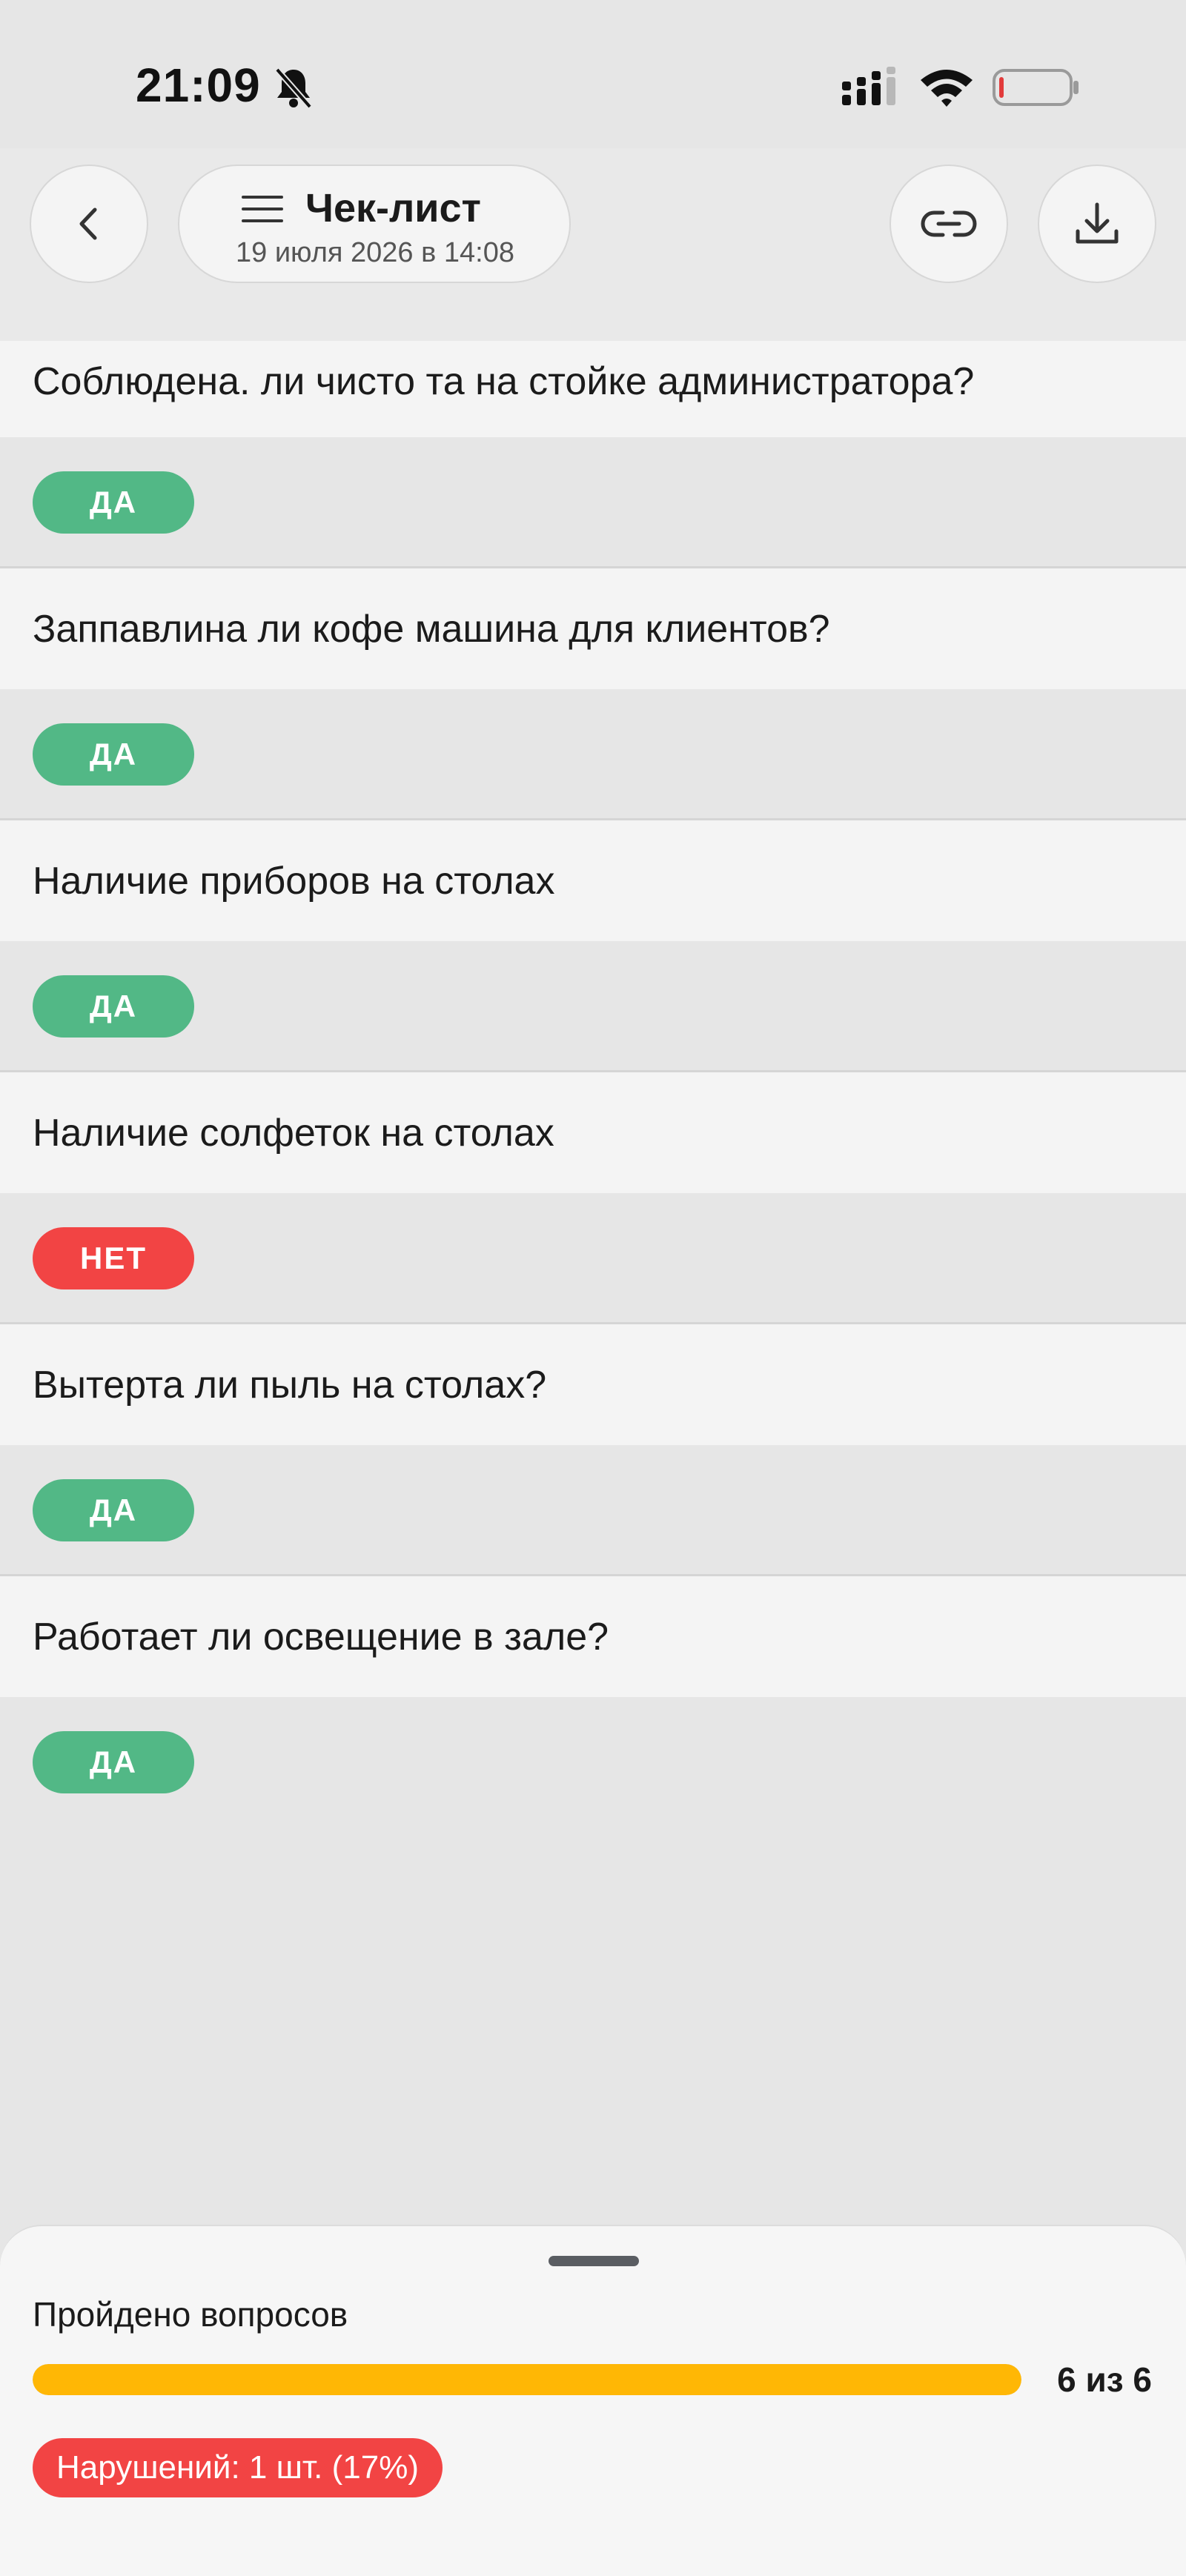 This screenshot has width=1186, height=2576. I want to click on checklist-menu-button: Чек-лист 19 июля 2026 в 14:08, so click(374, 224).